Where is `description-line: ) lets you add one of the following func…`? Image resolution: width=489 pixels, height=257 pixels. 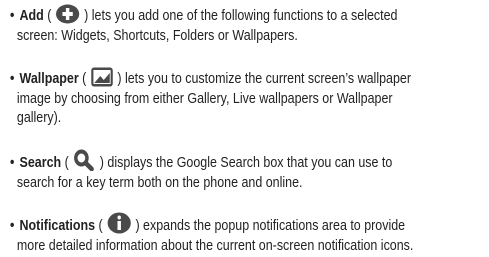 description-line: ) lets you add one of the following func… is located at coordinates (241, 16).